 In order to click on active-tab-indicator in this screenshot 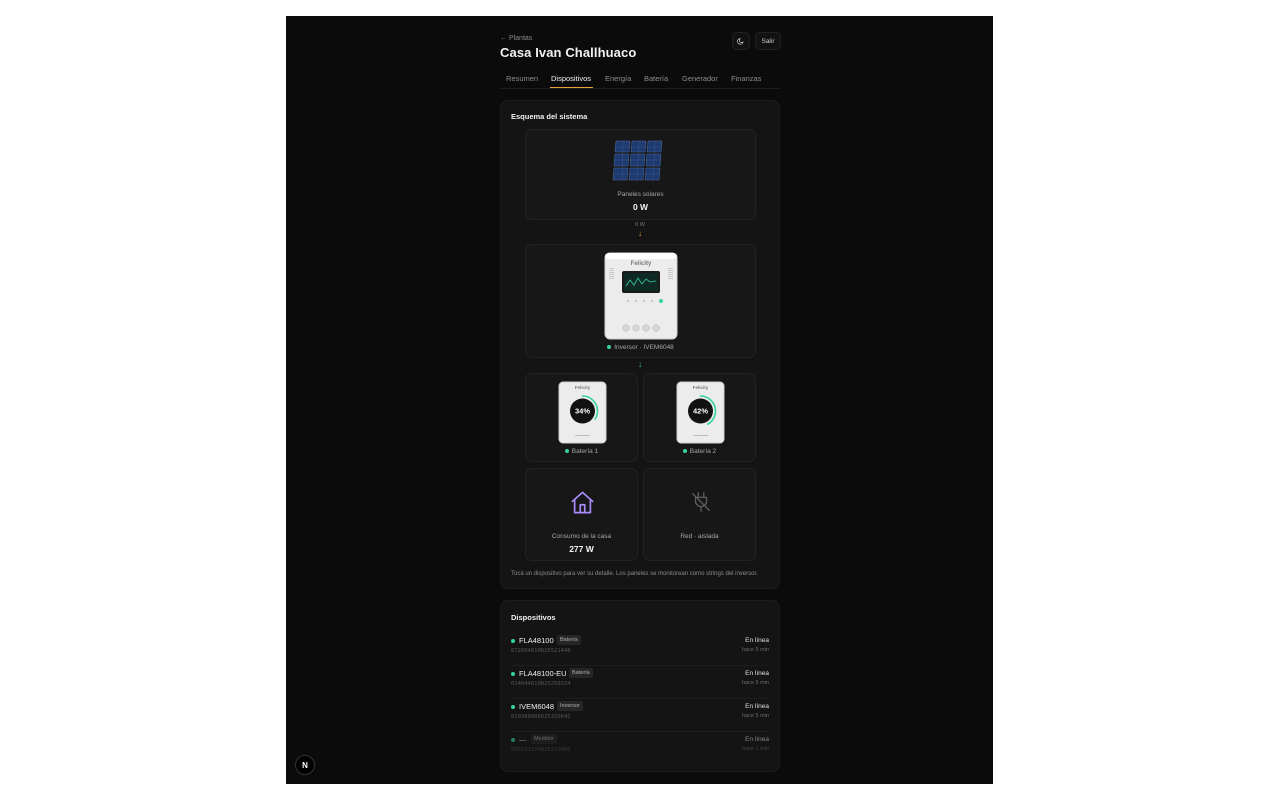, I will do `click(571, 87)`.